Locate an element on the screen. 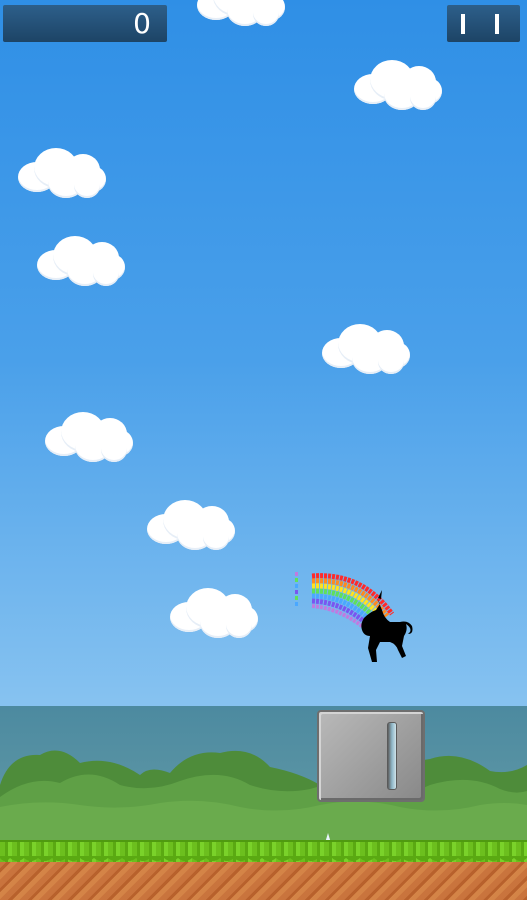 Image resolution: width=527 pixels, height=900 pixels. pause-button is located at coordinates (483, 23).